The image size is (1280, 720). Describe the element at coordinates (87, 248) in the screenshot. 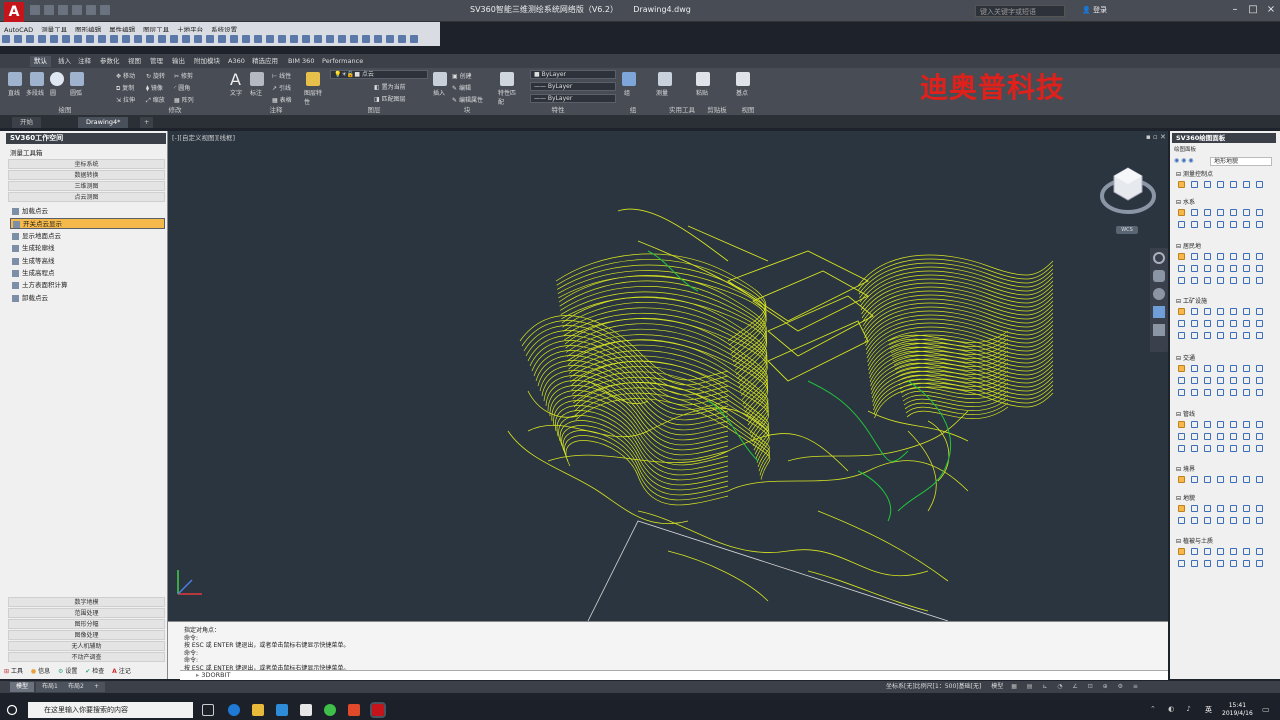

I see `tool-item: 生成轮廓线` at that location.